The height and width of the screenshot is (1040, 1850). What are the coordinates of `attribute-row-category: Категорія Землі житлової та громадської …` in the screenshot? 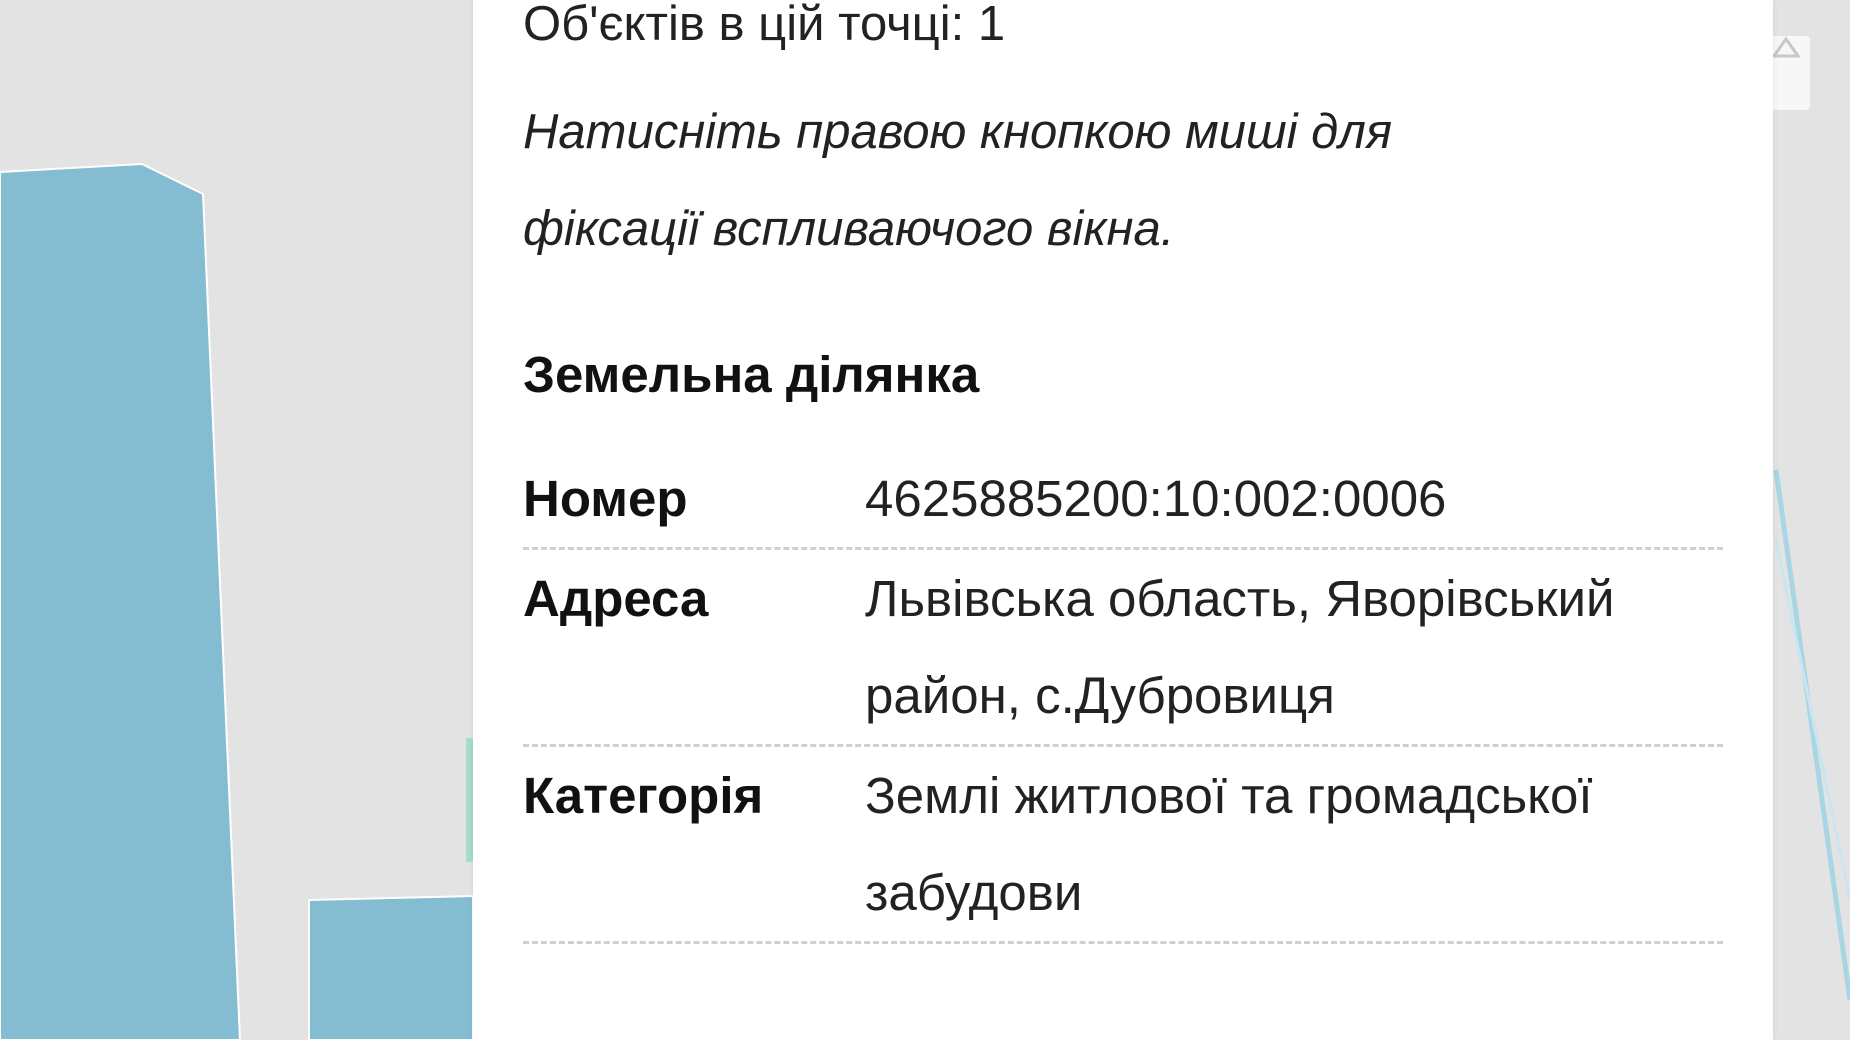 It's located at (1123, 845).